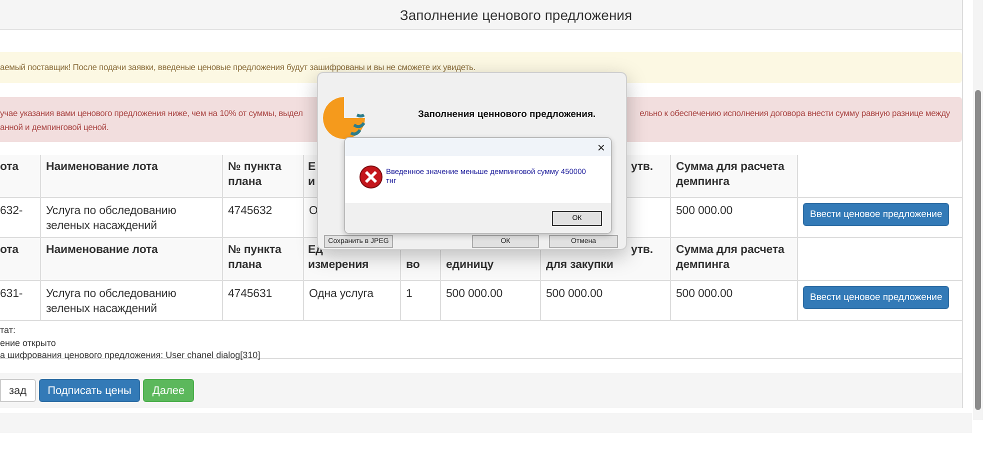  What do you see at coordinates (18, 390) in the screenshot?
I see `back-button: зад` at bounding box center [18, 390].